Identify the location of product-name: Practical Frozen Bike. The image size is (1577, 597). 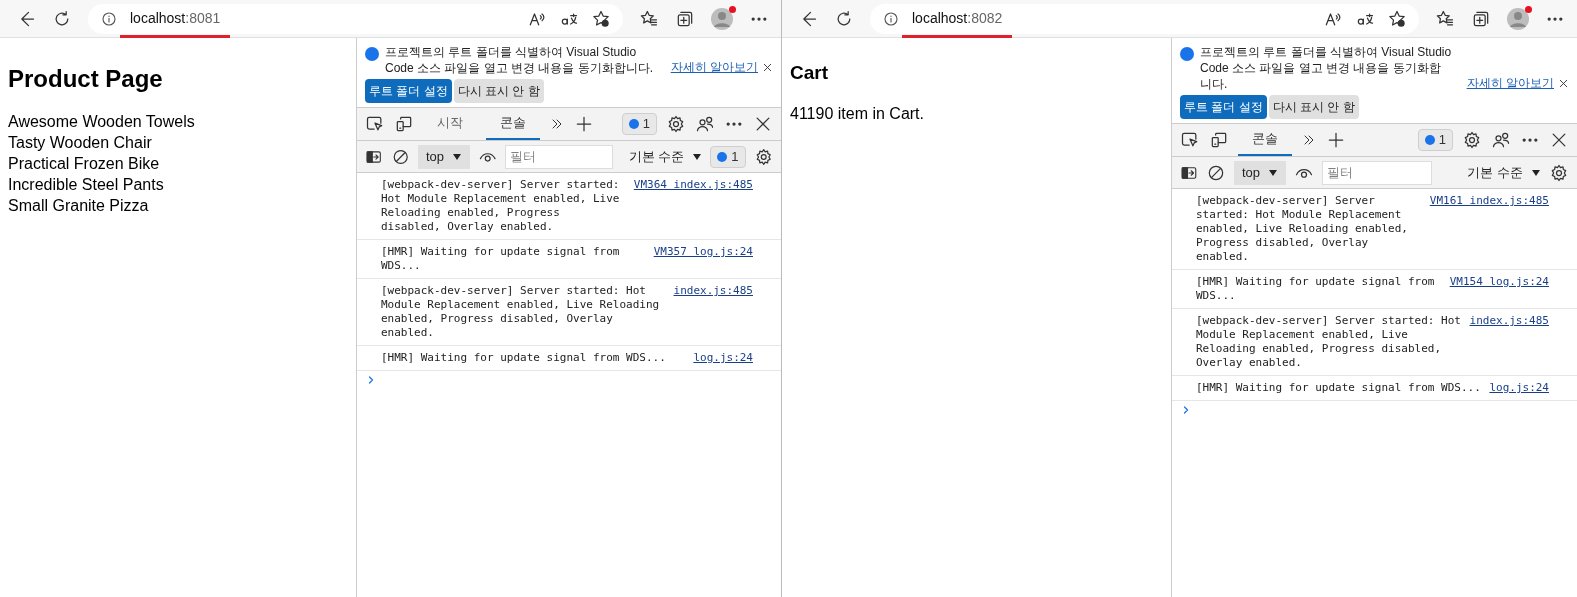
(84, 164).